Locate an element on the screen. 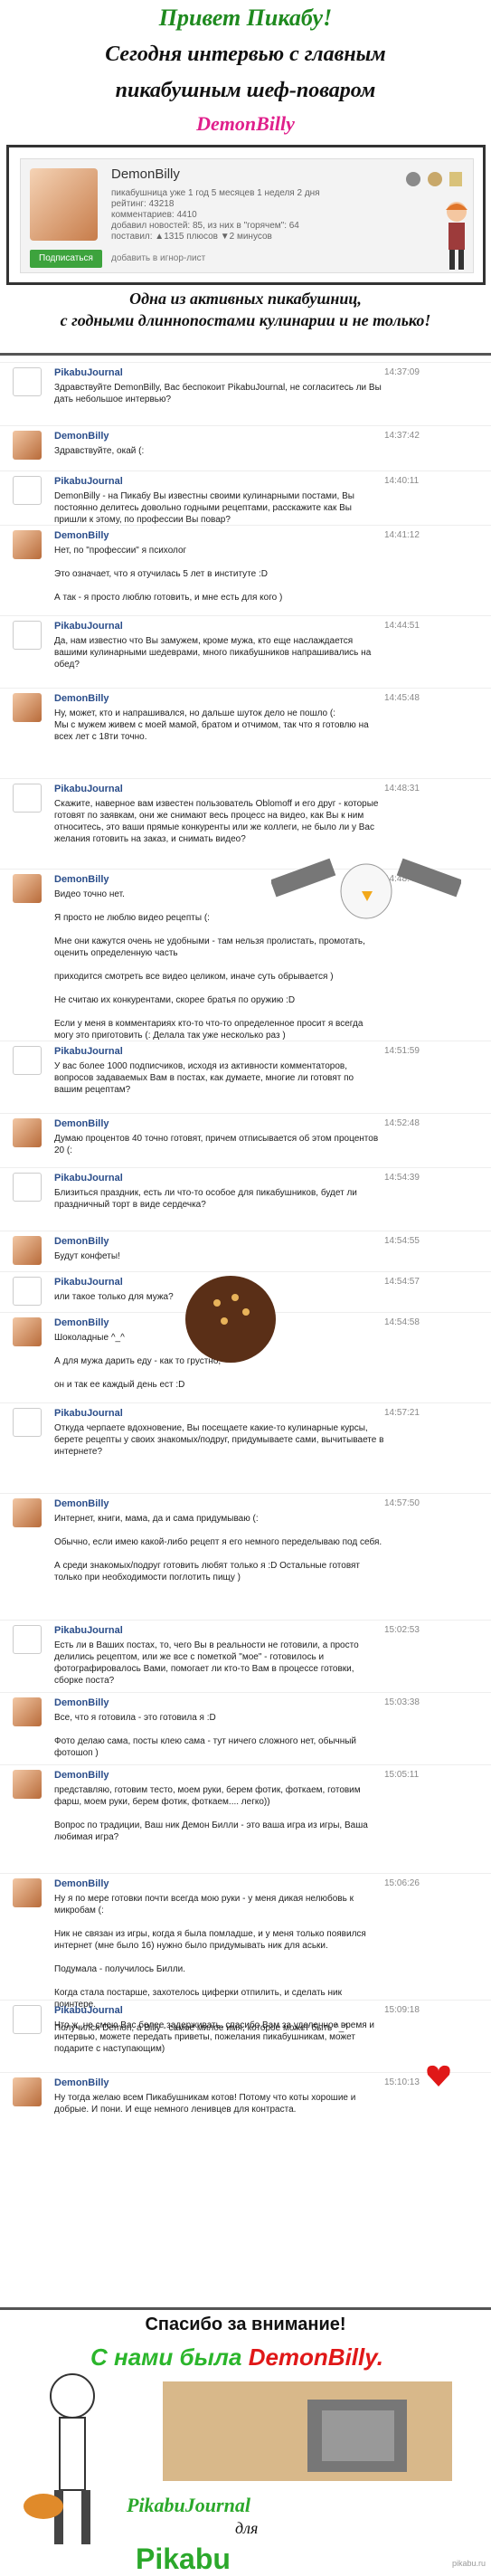 The width and height of the screenshot is (491, 2576). header-line2: Сегодня интервью с главным is located at coordinates (245, 55).